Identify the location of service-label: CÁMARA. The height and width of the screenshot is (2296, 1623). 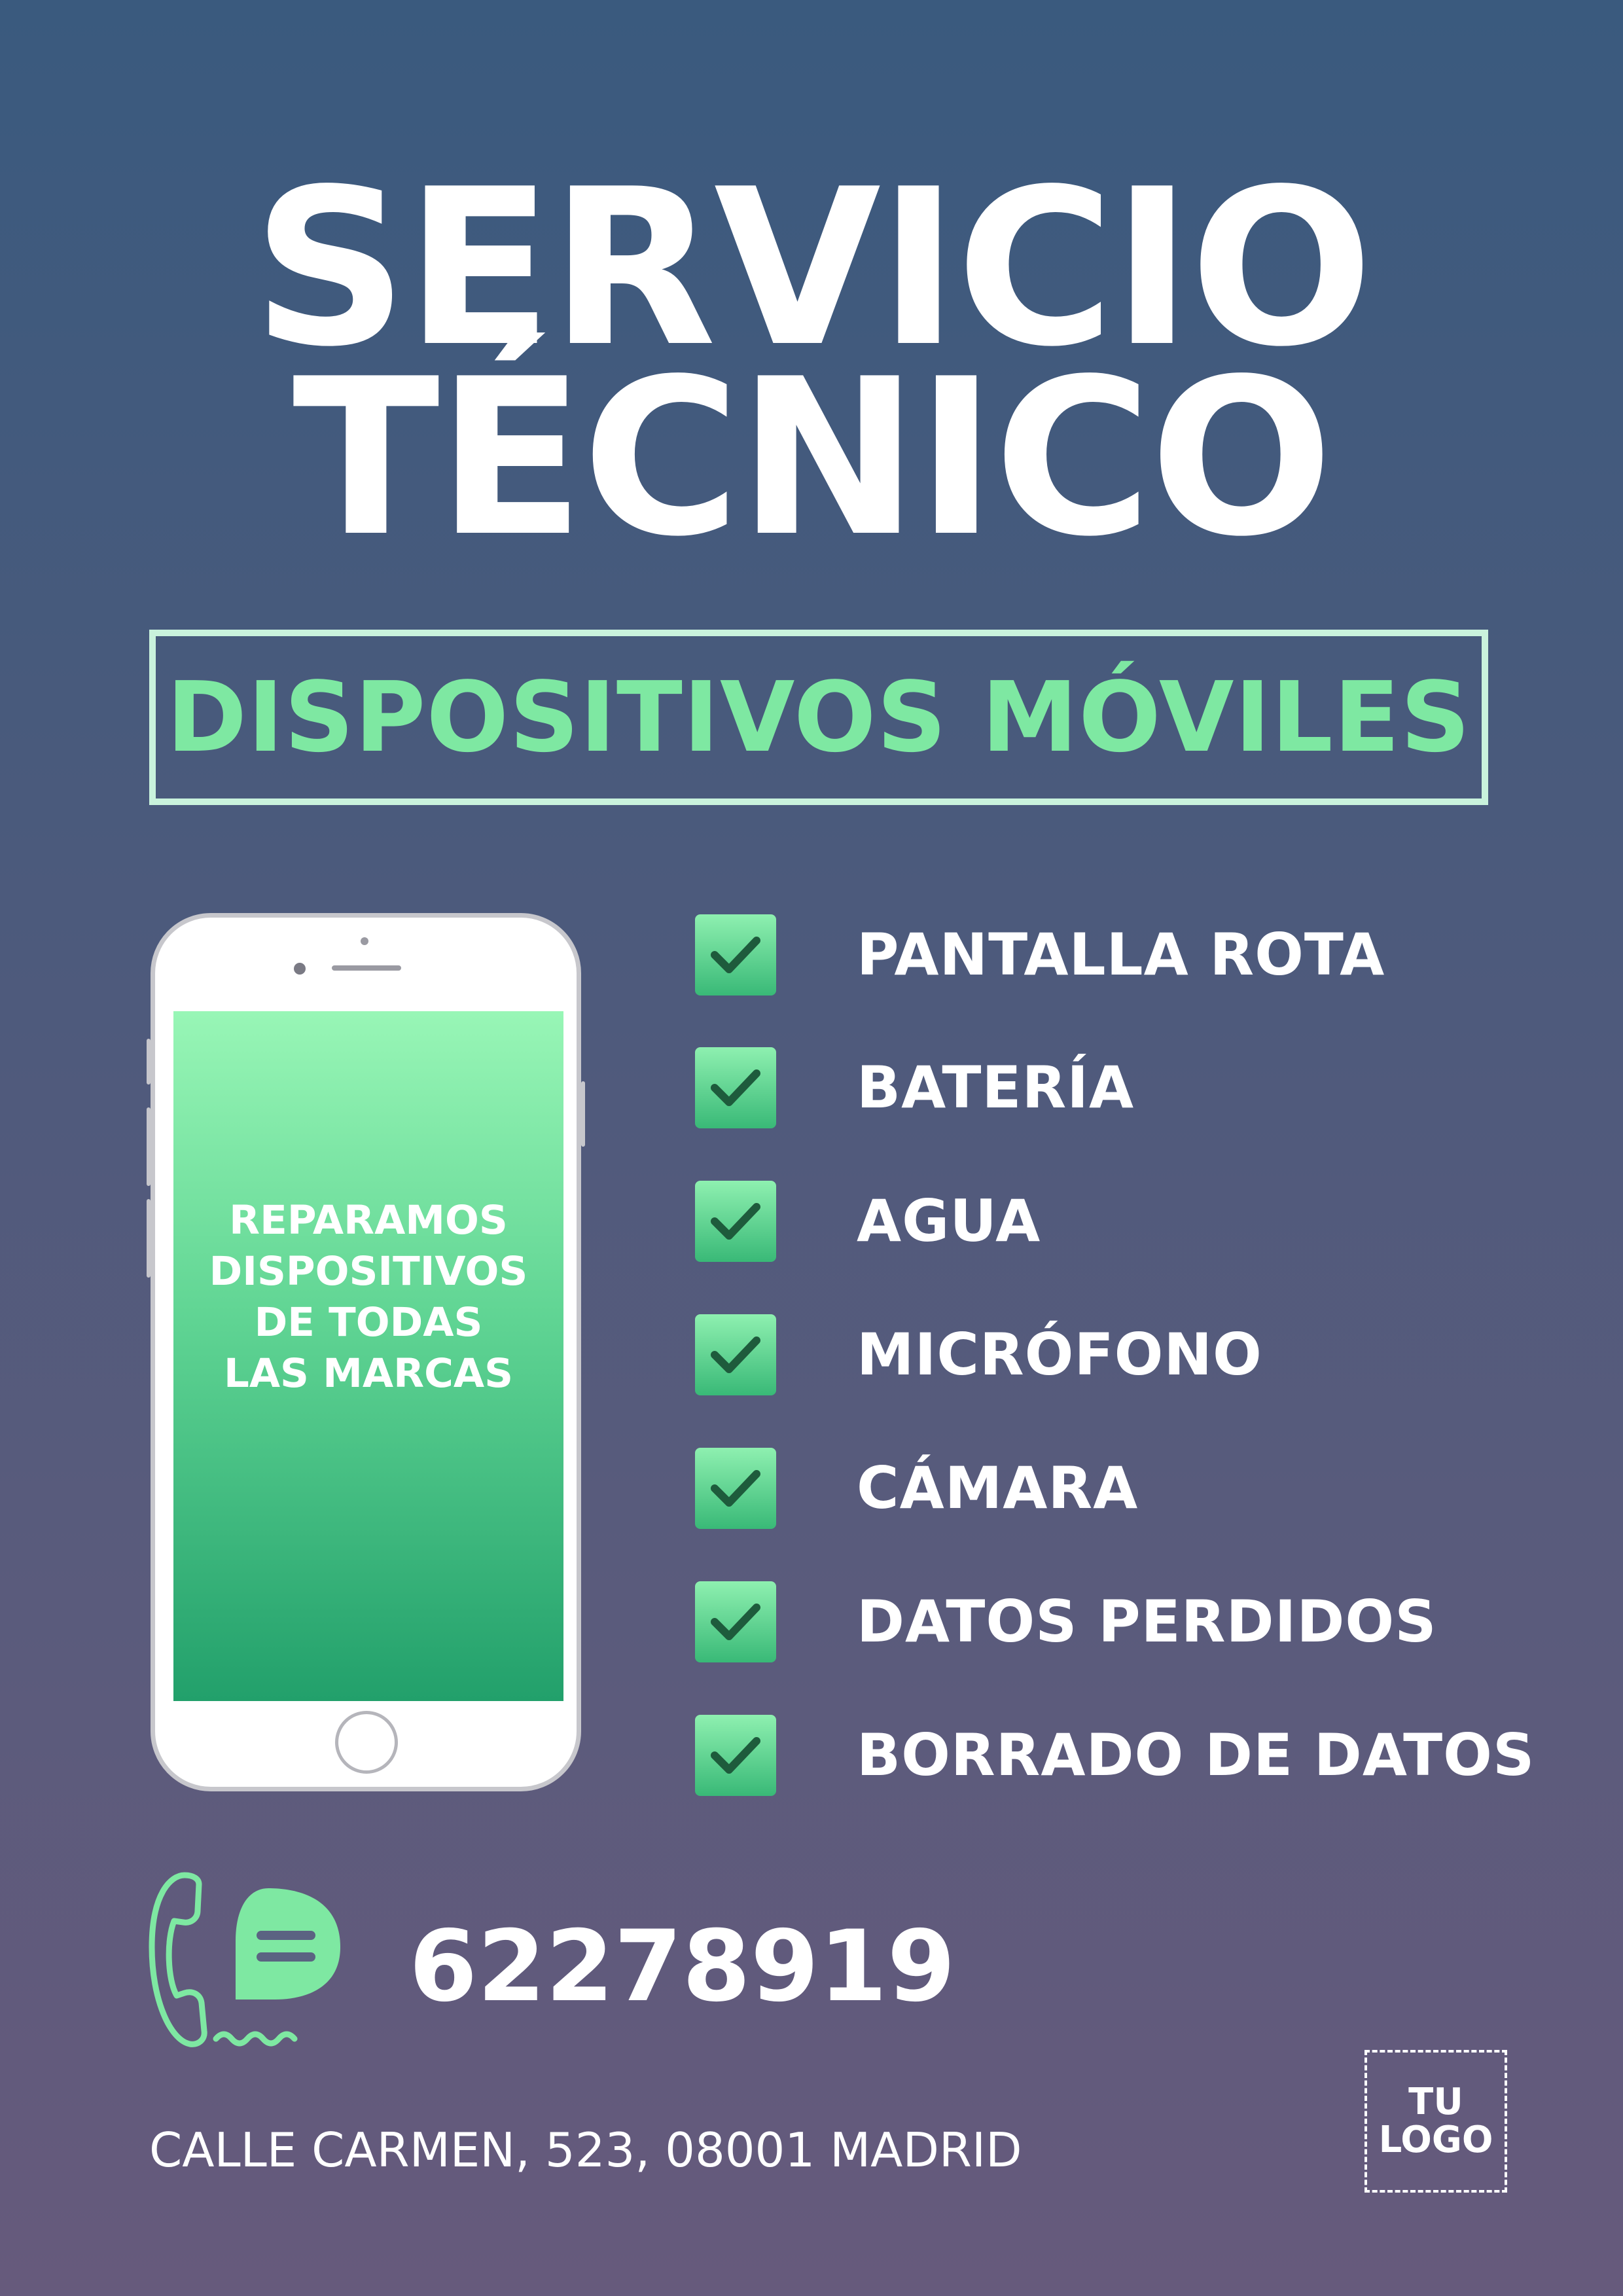
(998, 1488).